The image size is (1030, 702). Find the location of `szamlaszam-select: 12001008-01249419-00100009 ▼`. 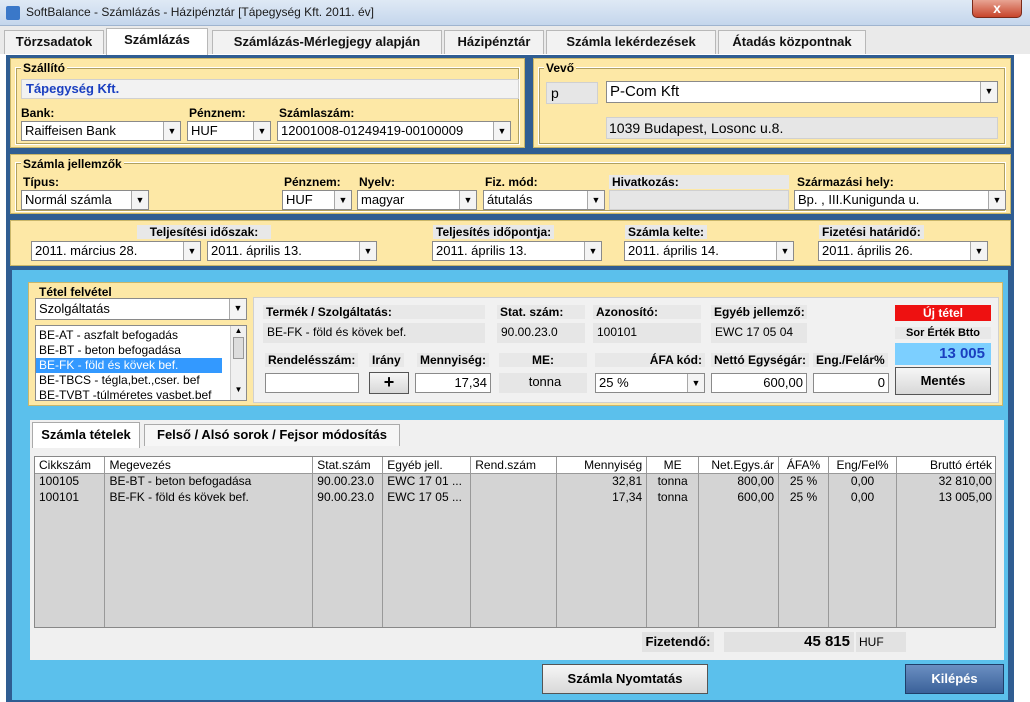

szamlaszam-select: 12001008-01249419-00100009 ▼ is located at coordinates (394, 131).